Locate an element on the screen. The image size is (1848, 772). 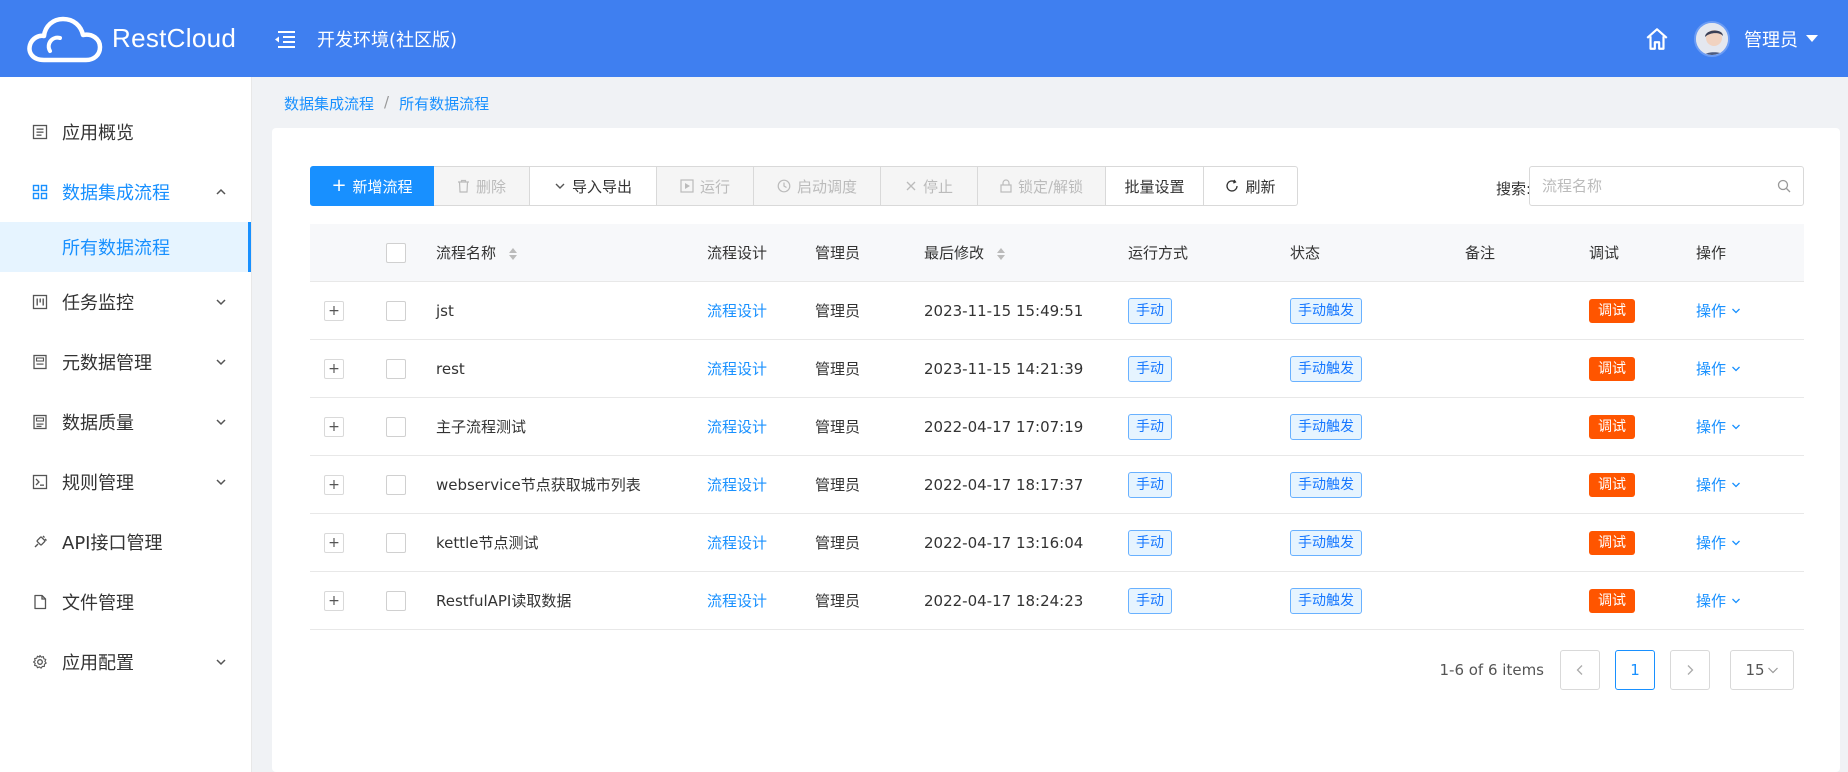
logo: RestCloud is located at coordinates (123, 38).